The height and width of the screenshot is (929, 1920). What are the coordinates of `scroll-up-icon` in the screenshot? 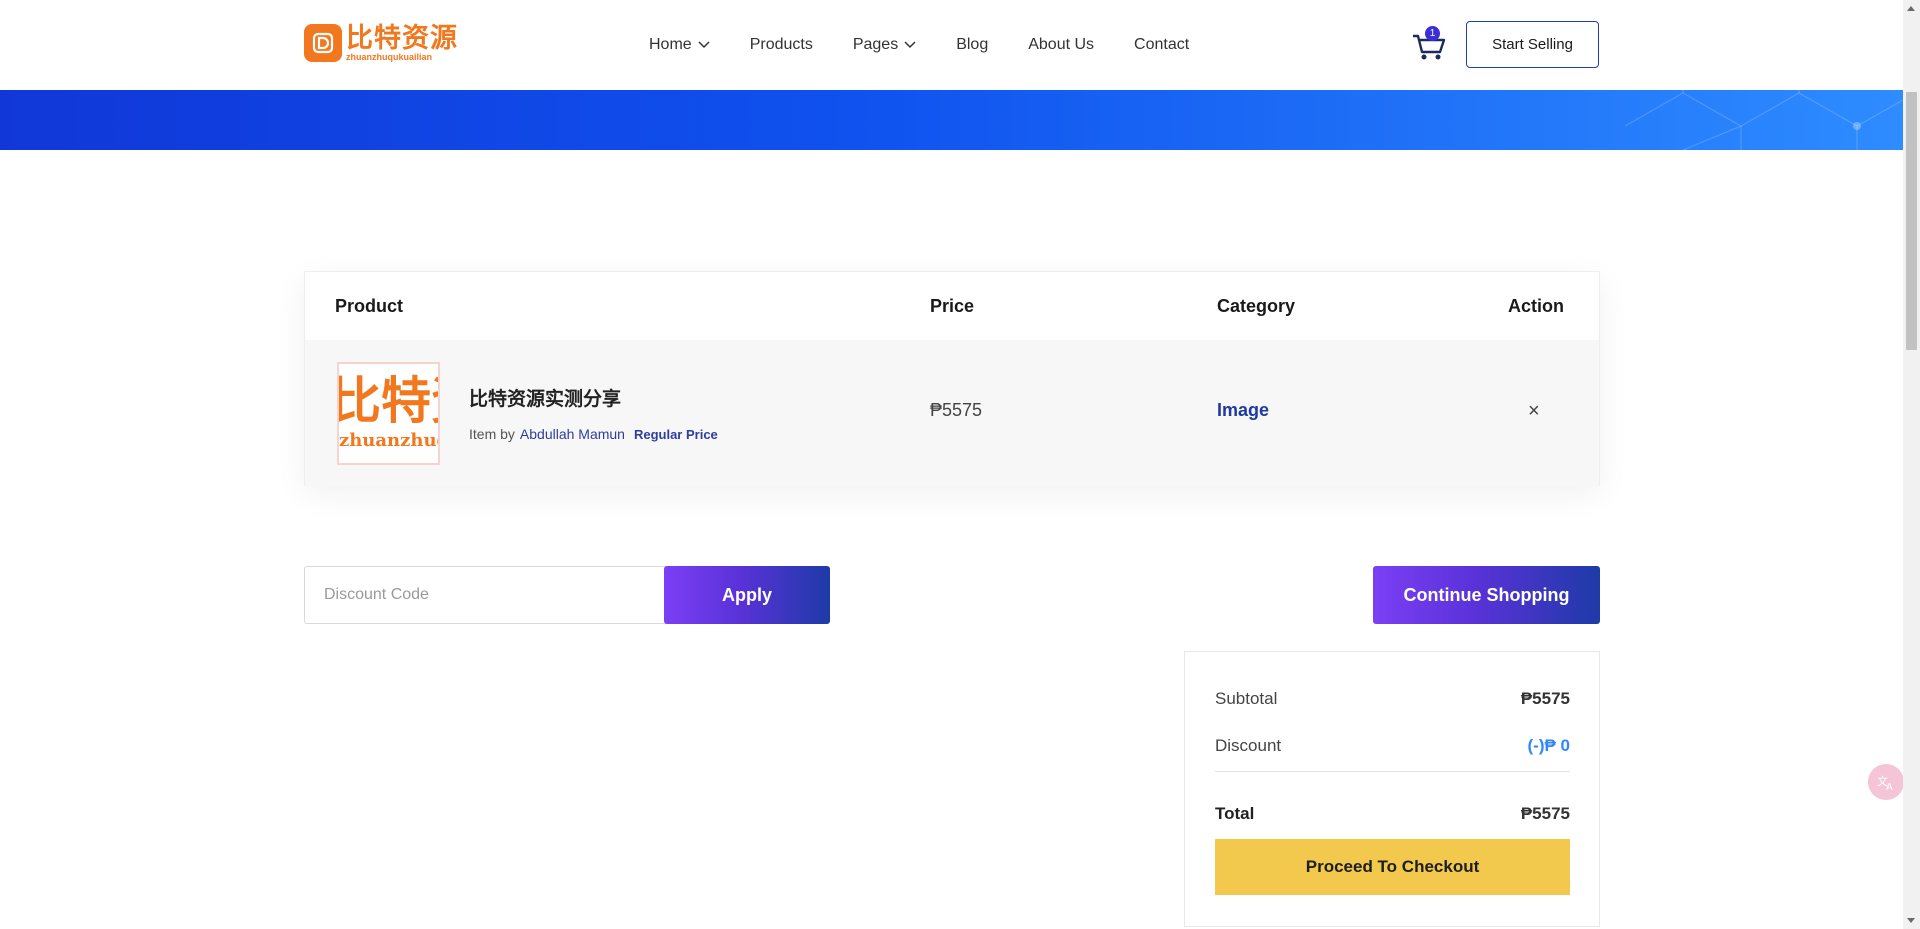 It's located at (1911, 8).